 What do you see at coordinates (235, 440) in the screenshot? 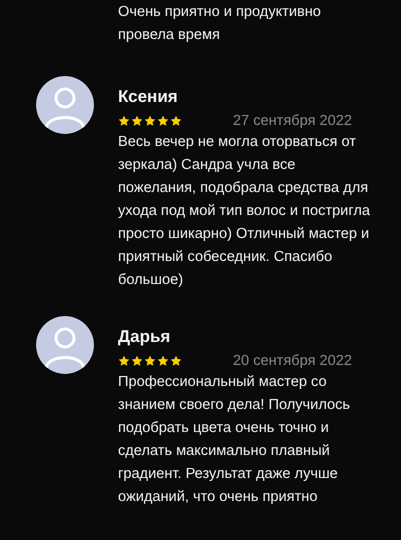
I see `review-text: Профессиональный мастер со знанием своего дела! Получилось подобрать цвета очень точно и сделать максимально плавный градиент. Результат даже лучше ожиданий, что очень приятно` at bounding box center [235, 440].